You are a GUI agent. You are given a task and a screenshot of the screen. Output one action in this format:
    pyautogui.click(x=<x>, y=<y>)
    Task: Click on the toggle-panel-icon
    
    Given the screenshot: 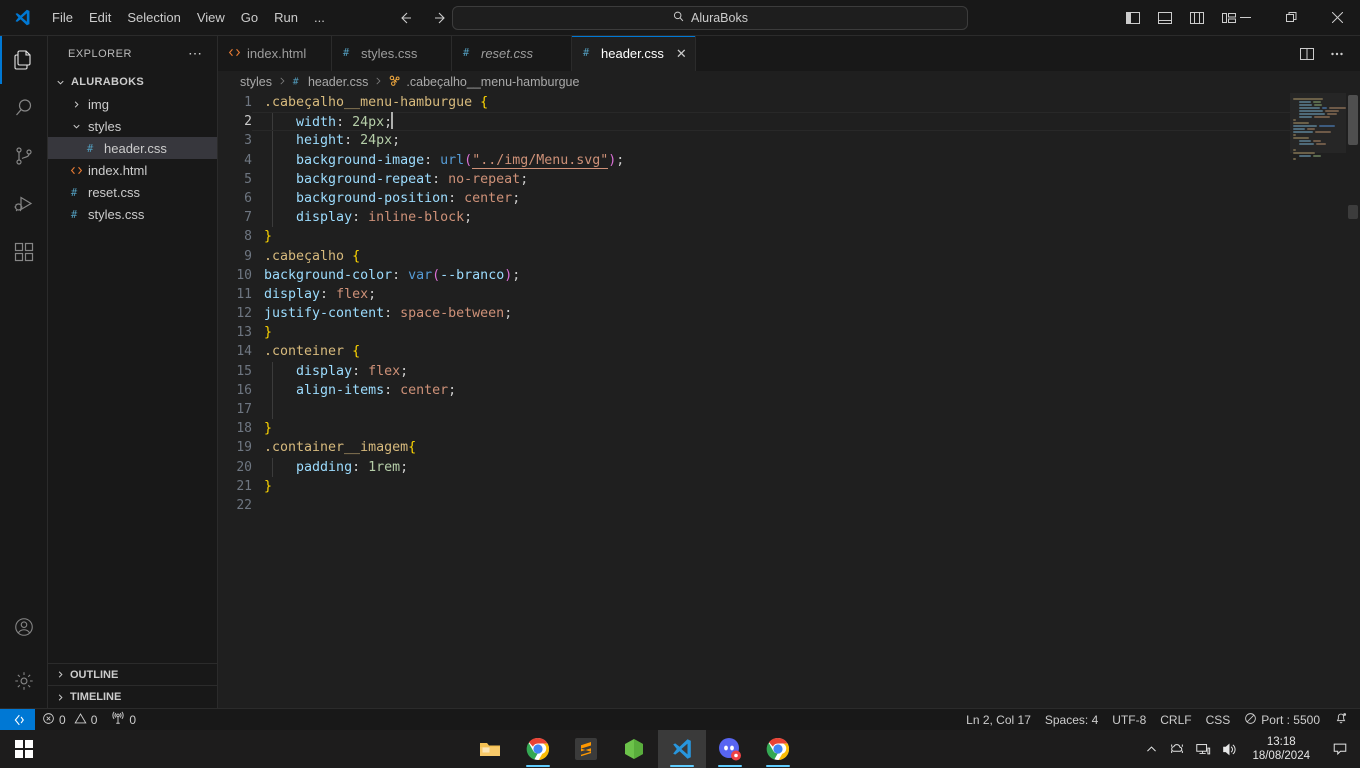 What is the action you would take?
    pyautogui.click(x=1165, y=18)
    